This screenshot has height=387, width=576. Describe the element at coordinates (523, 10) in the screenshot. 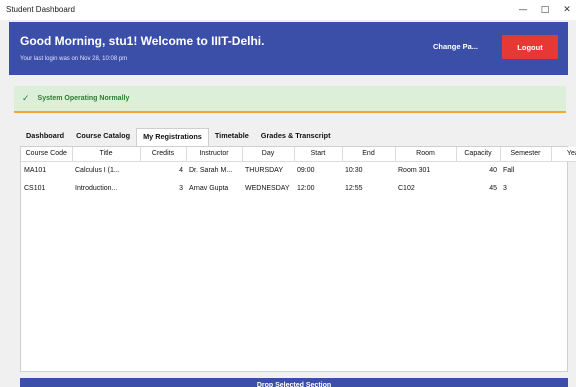

I see `minimize-icon: —` at that location.